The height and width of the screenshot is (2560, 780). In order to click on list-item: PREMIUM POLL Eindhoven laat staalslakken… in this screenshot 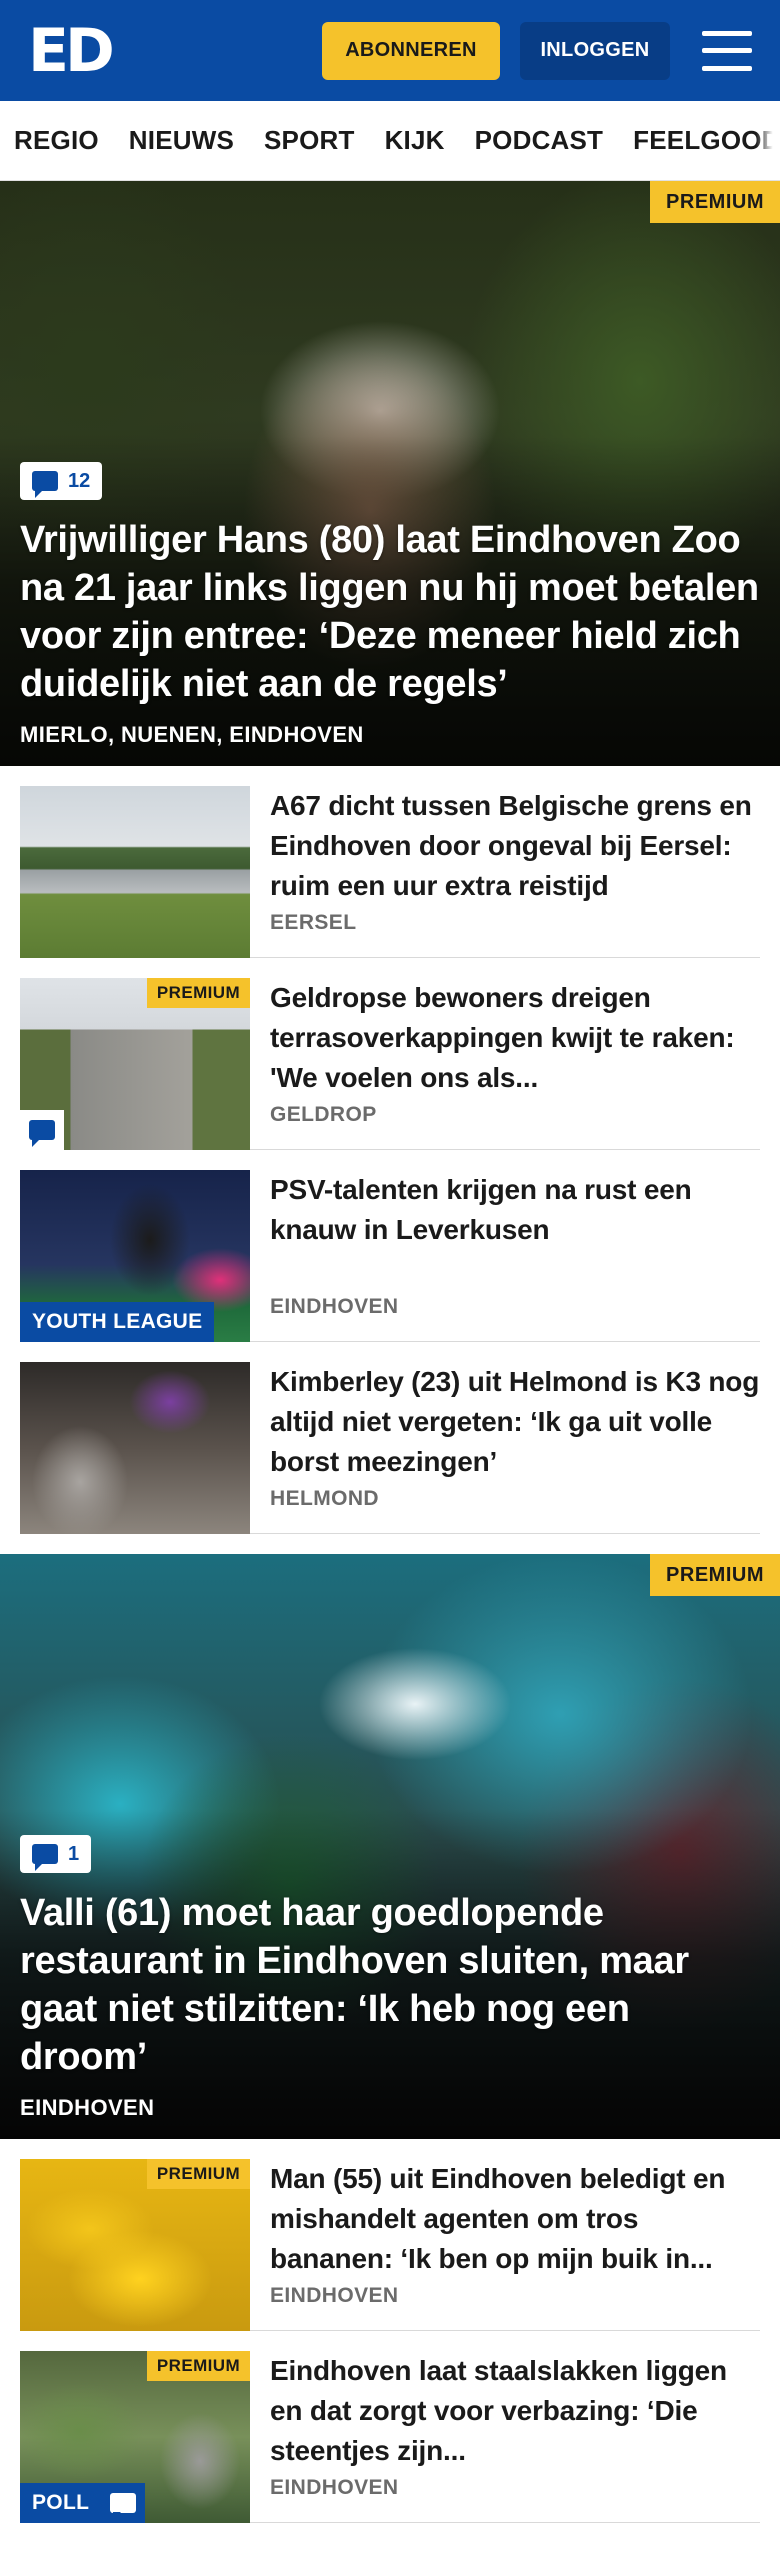, I will do `click(390, 2427)`.